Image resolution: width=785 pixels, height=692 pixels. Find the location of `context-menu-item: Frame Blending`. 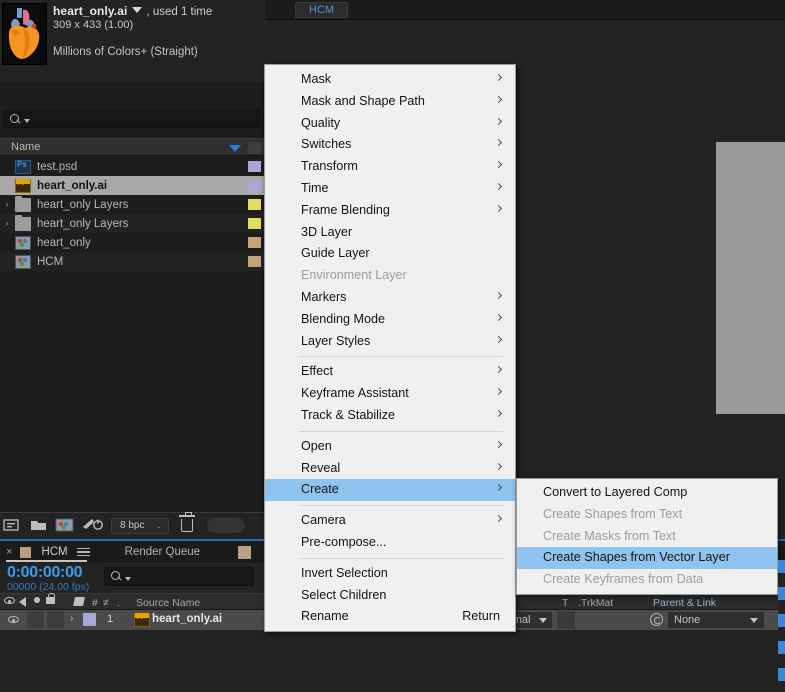

context-menu-item: Frame Blending is located at coordinates (390, 211).